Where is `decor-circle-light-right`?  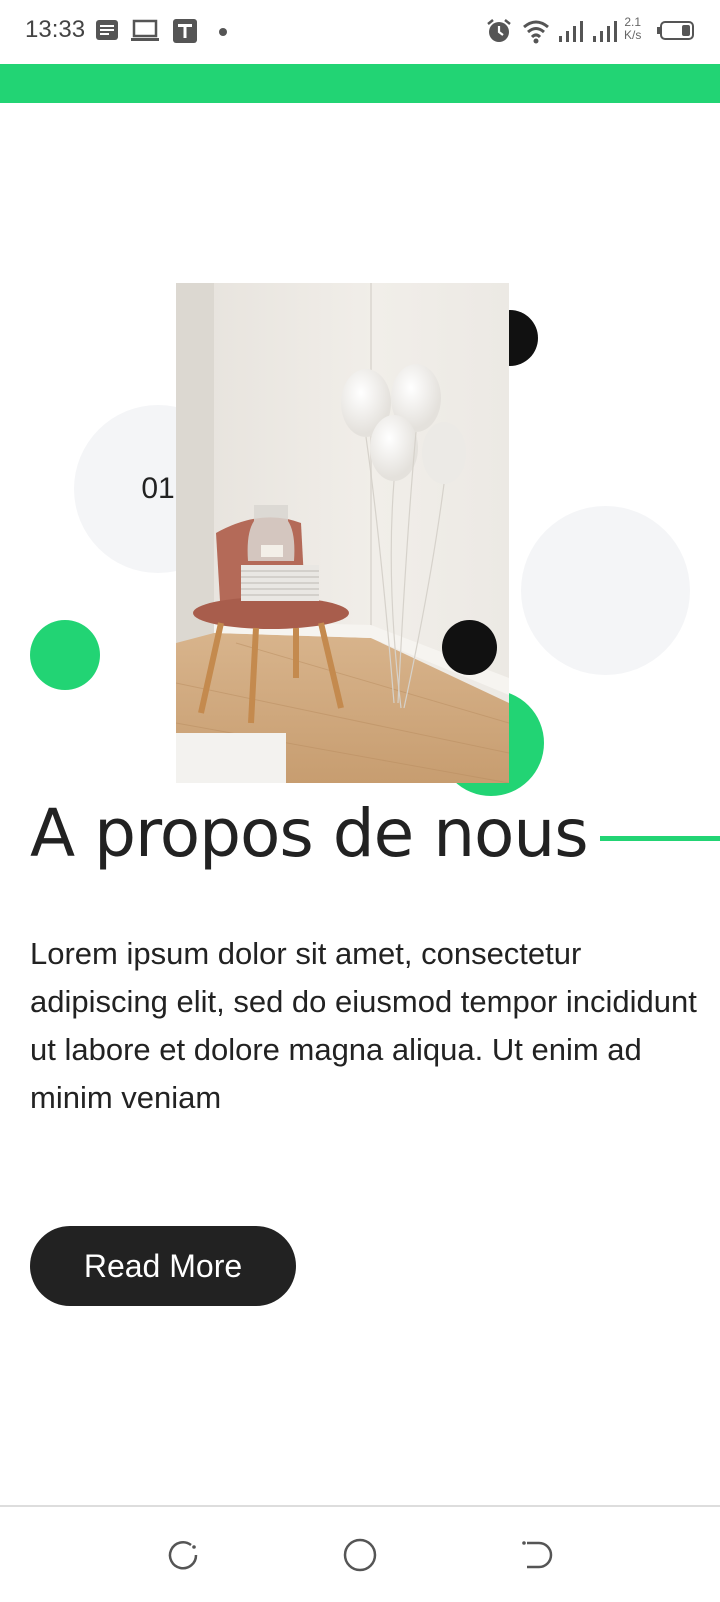
decor-circle-light-right is located at coordinates (605, 590).